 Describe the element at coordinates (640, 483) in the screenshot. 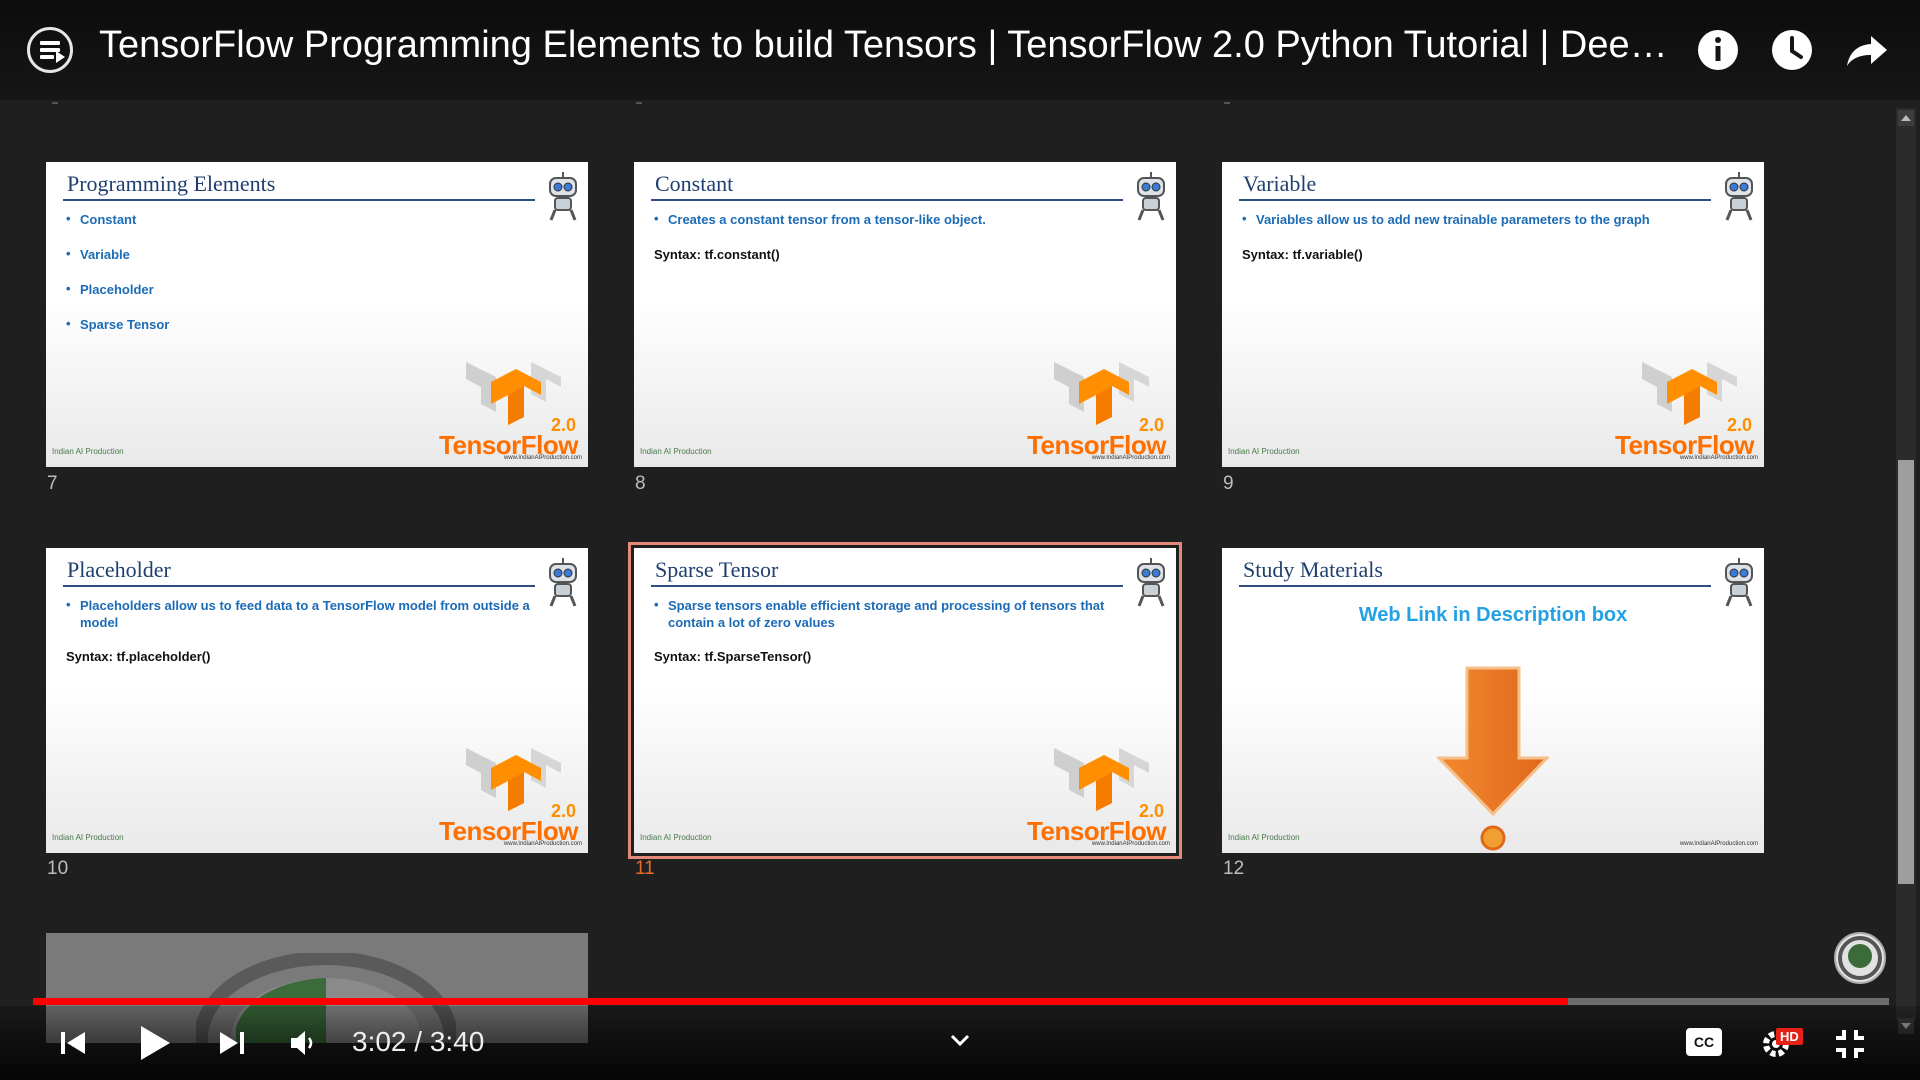

I see `slide-number: 8` at that location.